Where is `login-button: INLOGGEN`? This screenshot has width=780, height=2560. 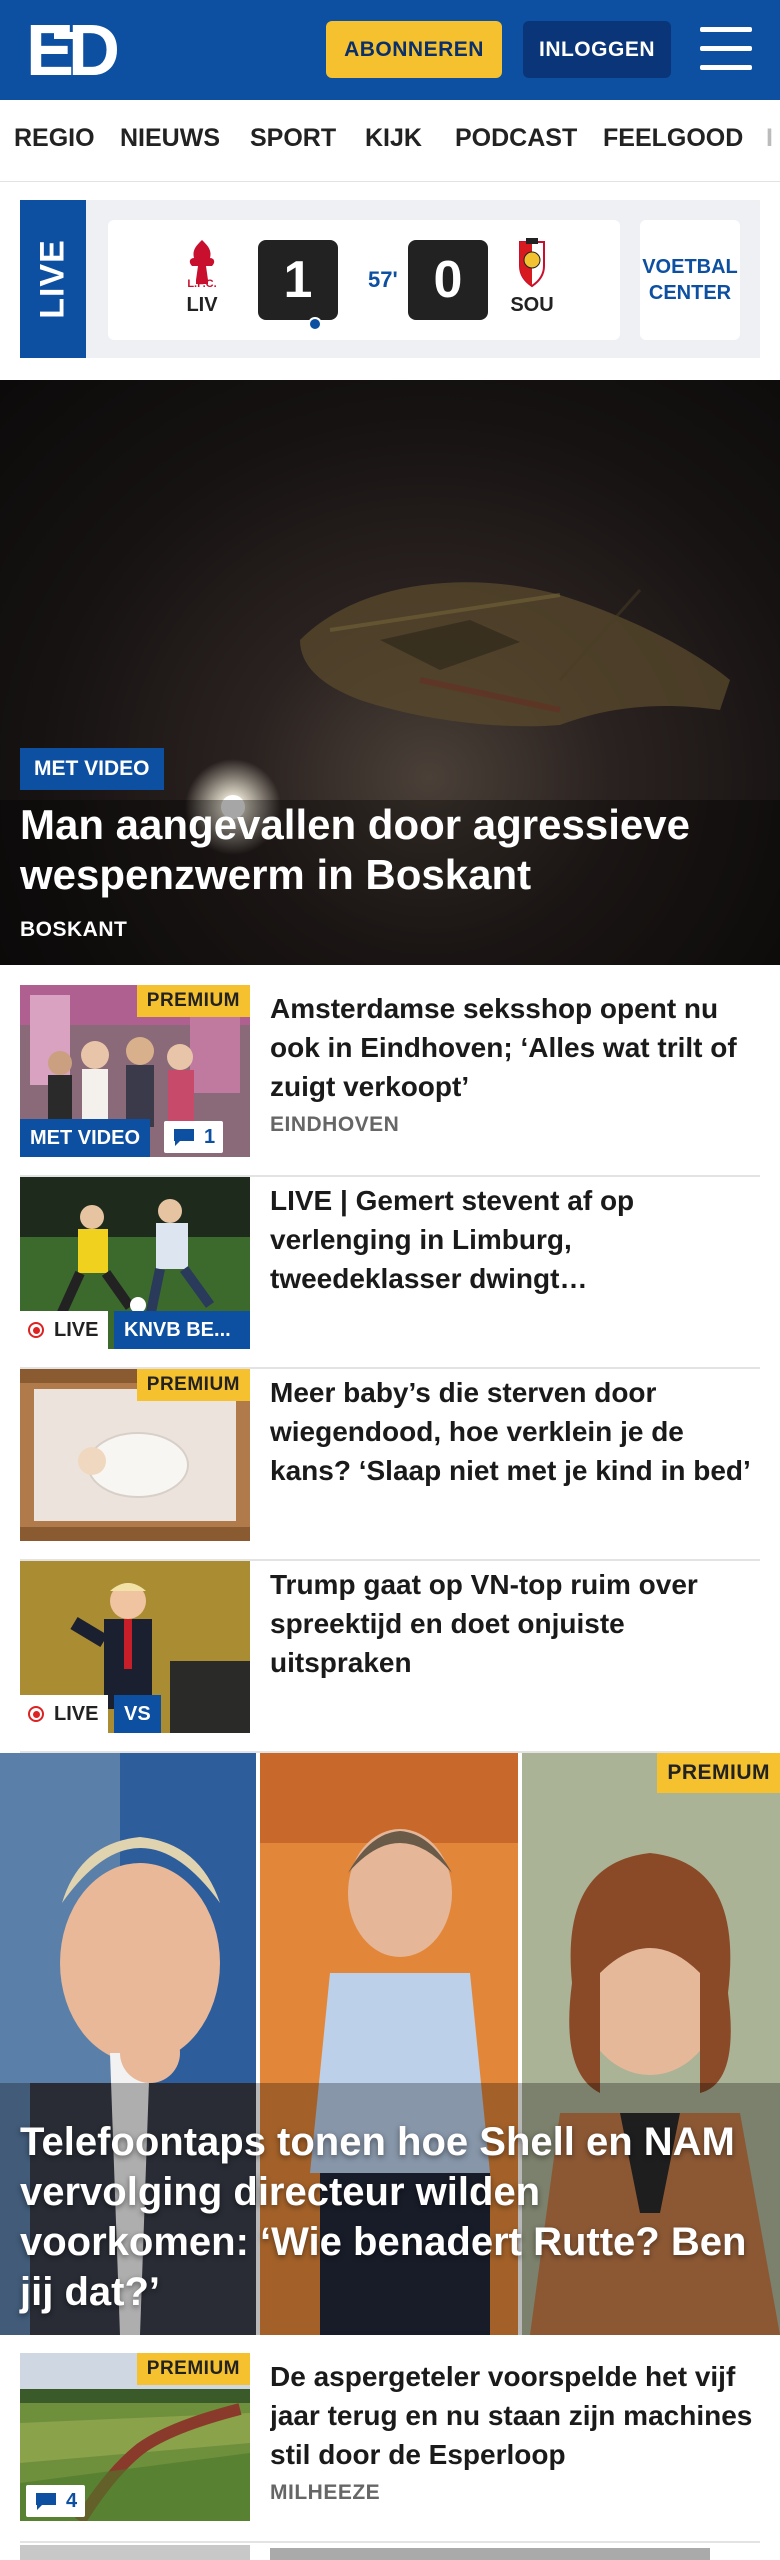 login-button: INLOGGEN is located at coordinates (597, 49).